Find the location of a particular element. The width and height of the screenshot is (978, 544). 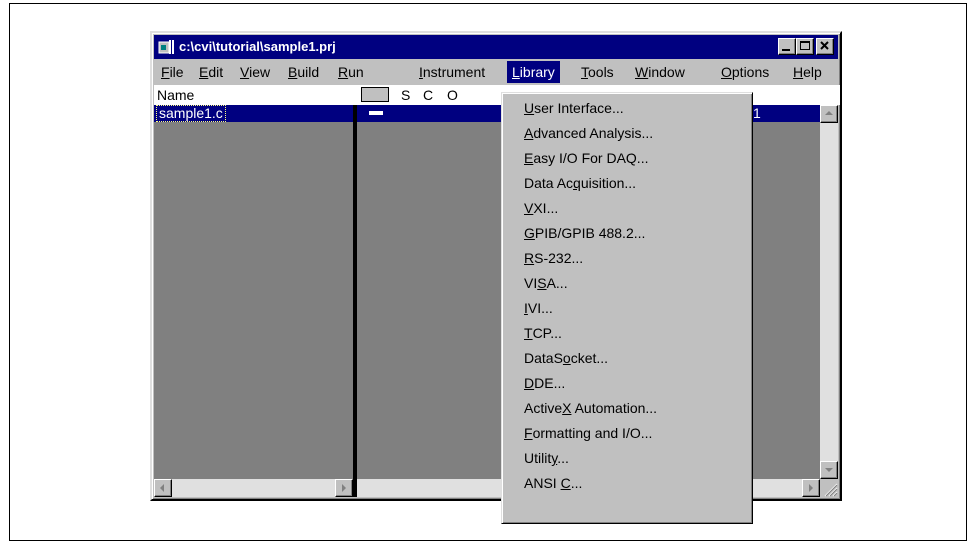

scroll-left-button is located at coordinates (163, 488).